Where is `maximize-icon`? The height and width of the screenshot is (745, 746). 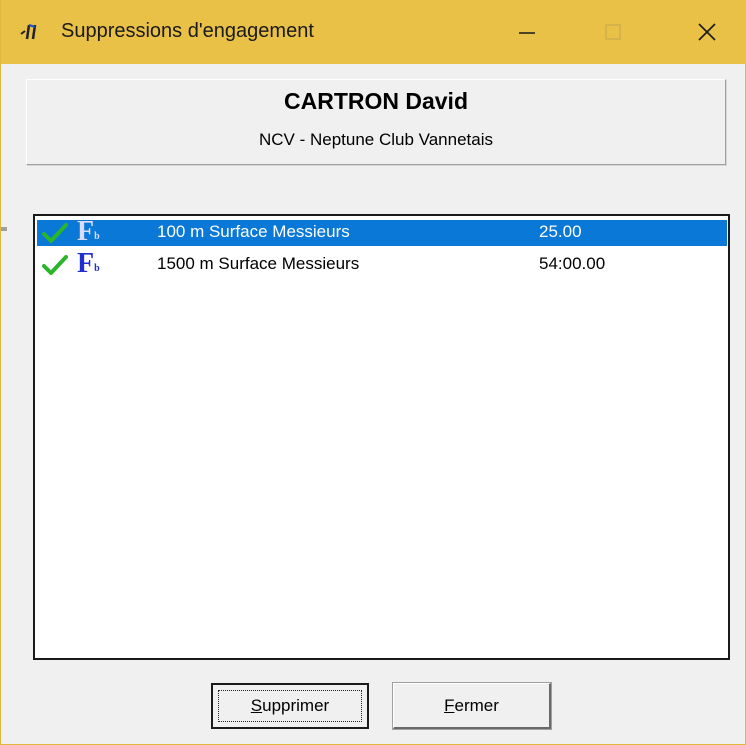
maximize-icon is located at coordinates (613, 32).